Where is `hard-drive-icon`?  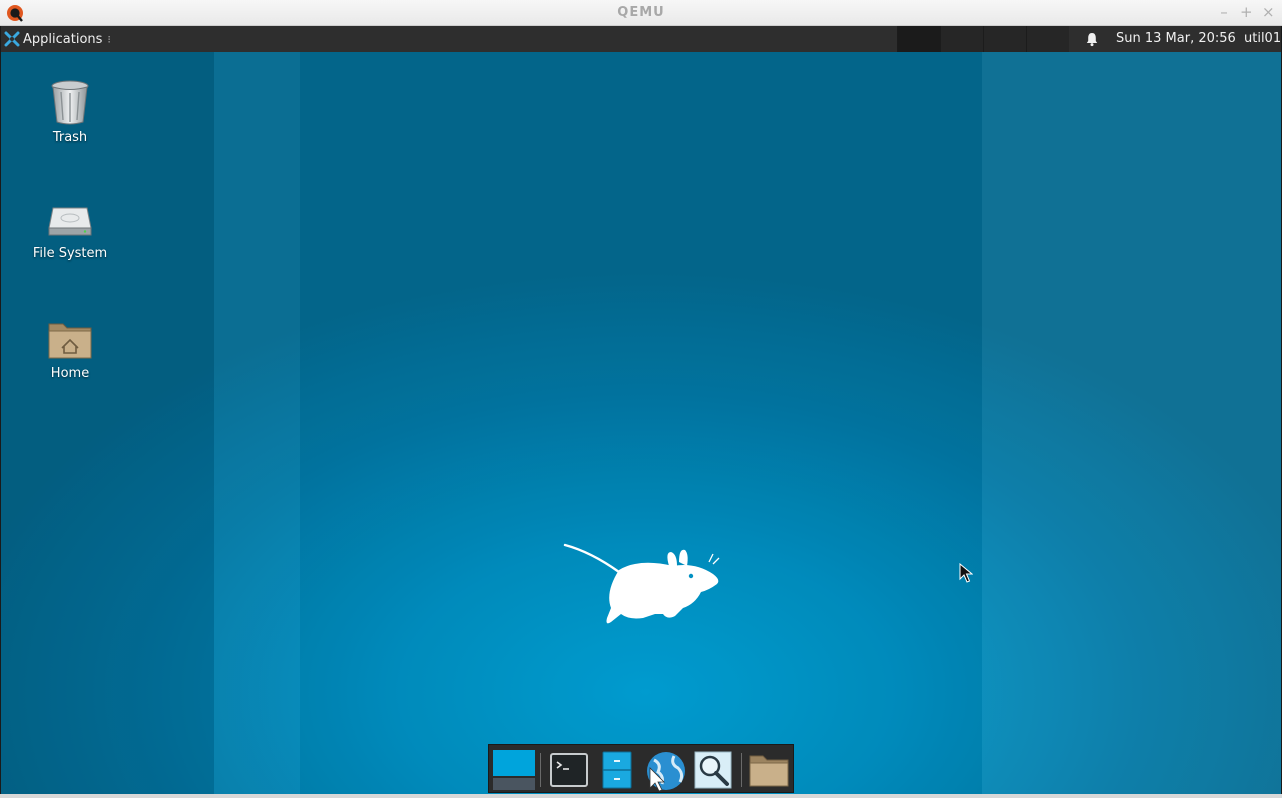
hard-drive-icon is located at coordinates (70, 221).